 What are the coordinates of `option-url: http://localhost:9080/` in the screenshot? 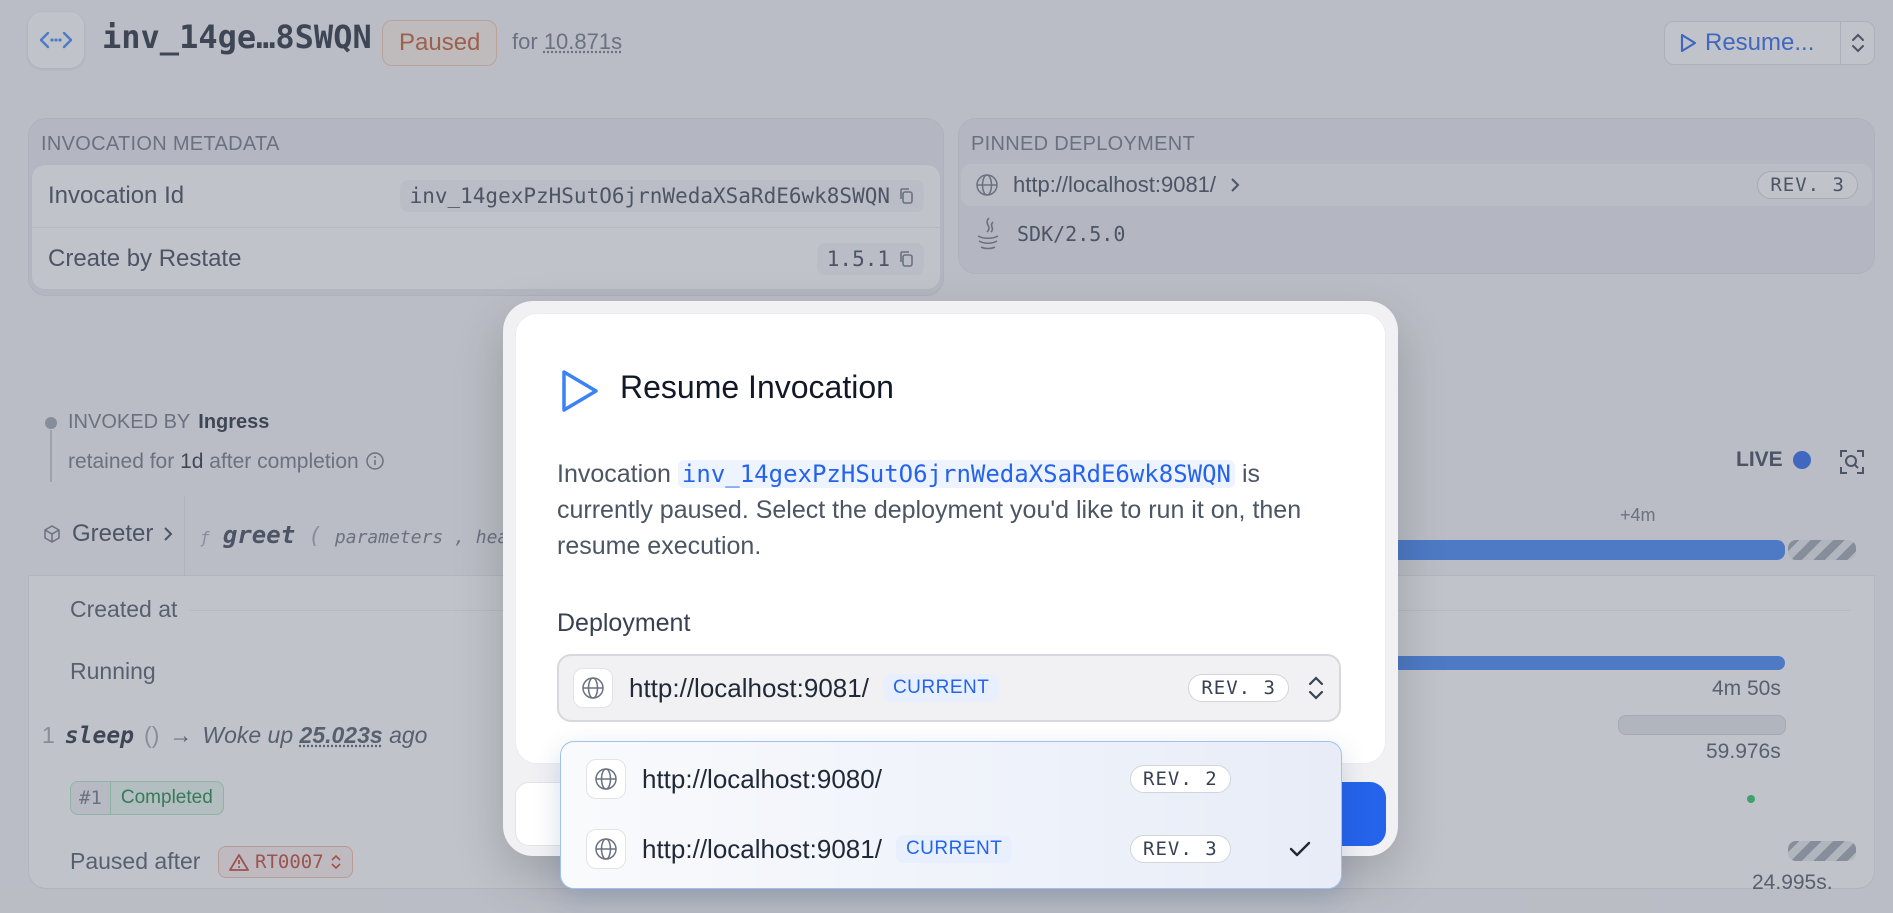 It's located at (762, 778).